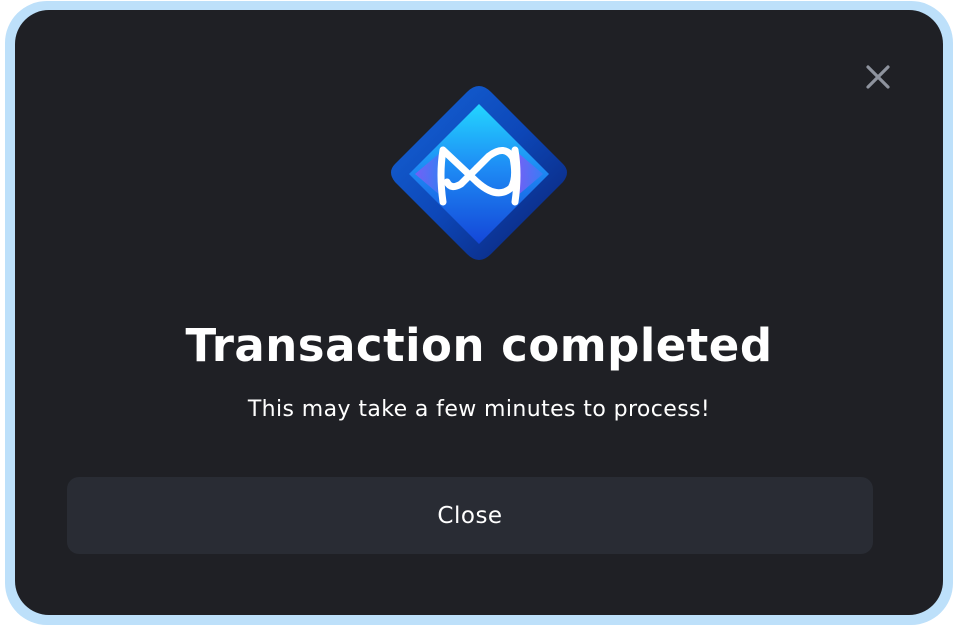  Describe the element at coordinates (479, 345) in the screenshot. I see `dialog-title: Transaction completed` at that location.